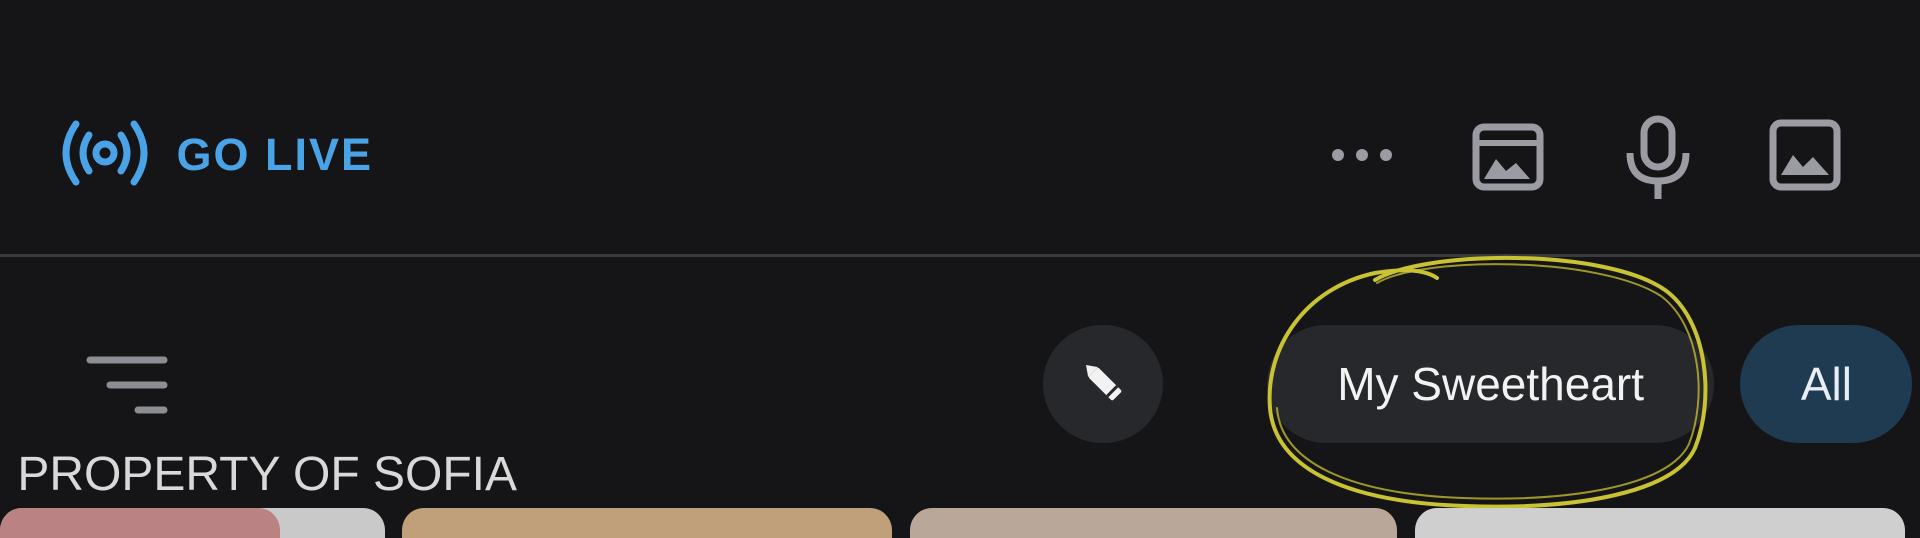 This screenshot has width=1920, height=538. I want to click on watermark: PROPERTY OF SOFIA, so click(267, 474).